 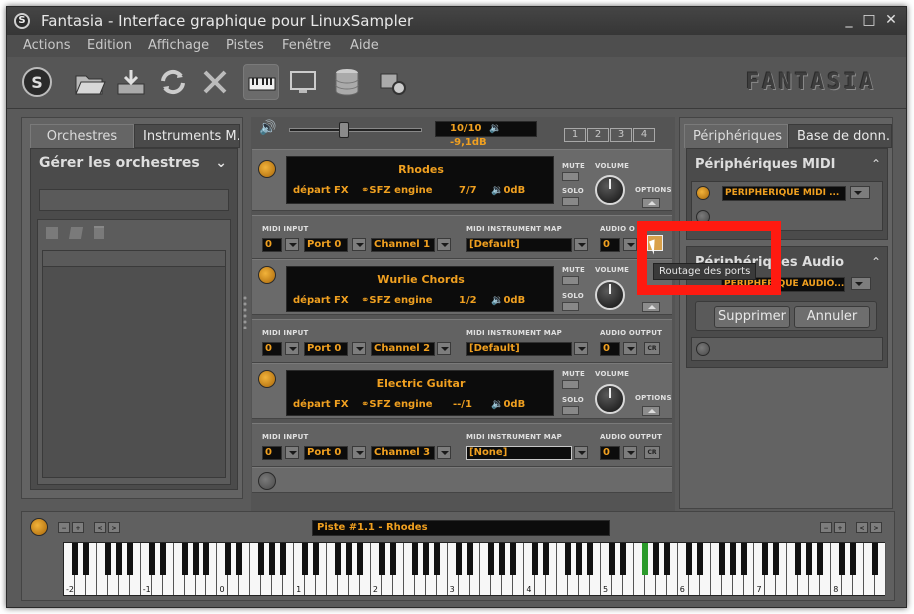 I want to click on midi-channel-combo: Channel 1, so click(x=403, y=245).